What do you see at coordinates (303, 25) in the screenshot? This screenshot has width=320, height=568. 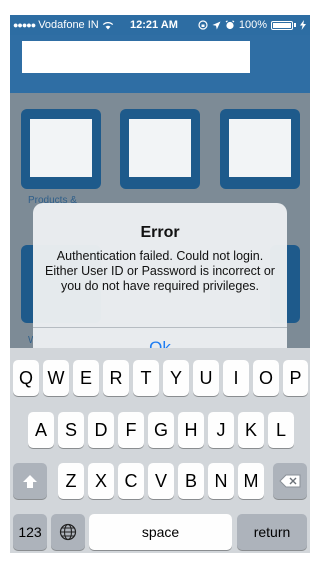 I see `charging-bolt-icon` at bounding box center [303, 25].